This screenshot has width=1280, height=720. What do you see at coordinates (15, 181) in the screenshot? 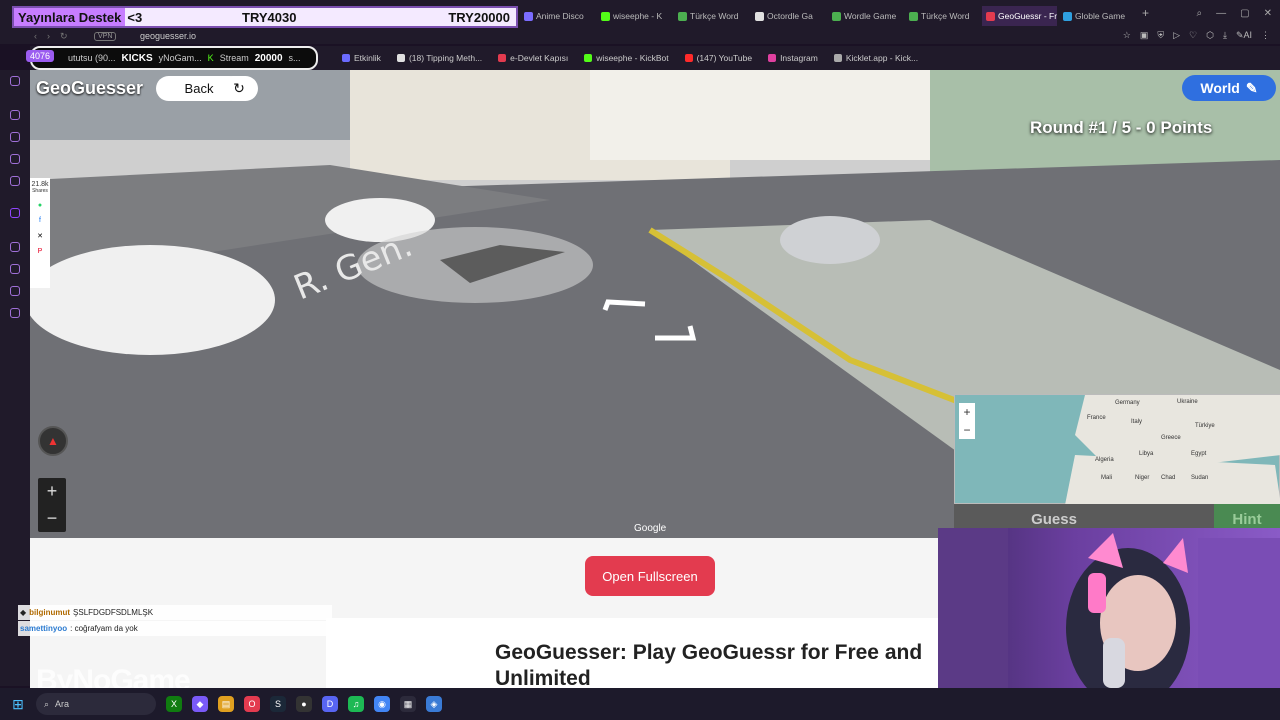
I see `music-icon` at bounding box center [15, 181].